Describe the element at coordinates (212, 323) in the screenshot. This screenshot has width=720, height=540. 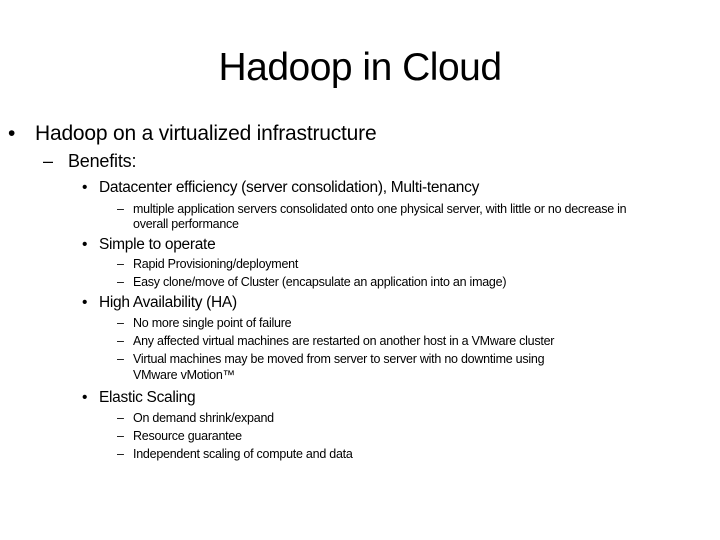
I see `list-item-text: No more single point of failure` at that location.